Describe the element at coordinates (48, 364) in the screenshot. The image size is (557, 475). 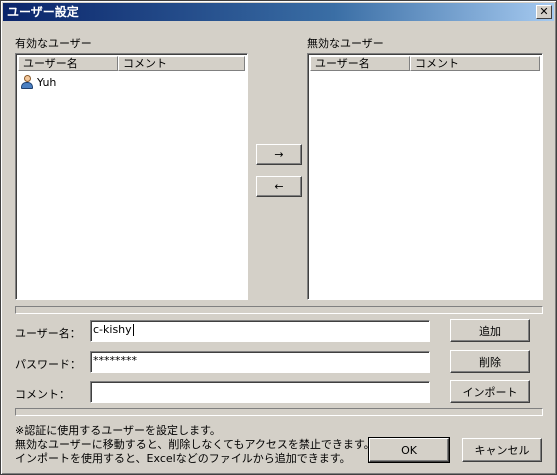
I see `password-label: パスワード：` at that location.